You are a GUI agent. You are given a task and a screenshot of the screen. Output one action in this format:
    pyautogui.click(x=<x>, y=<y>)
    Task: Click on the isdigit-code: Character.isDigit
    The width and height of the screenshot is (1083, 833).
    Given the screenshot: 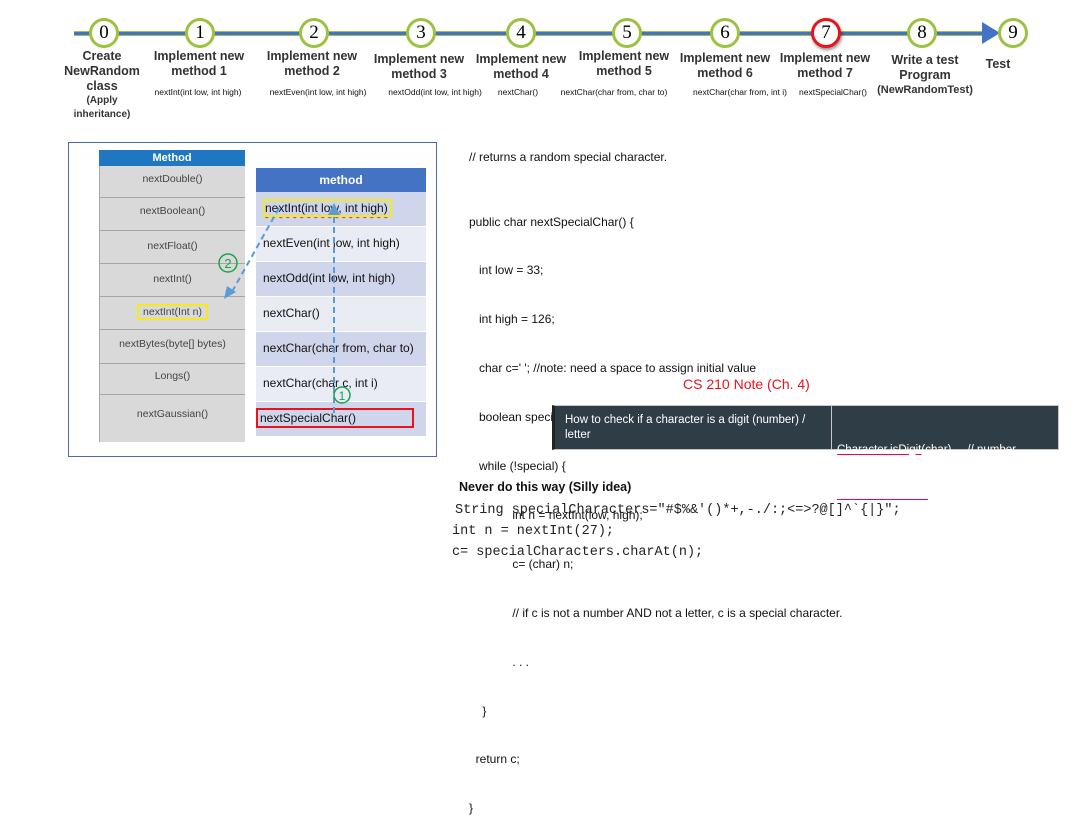 What is the action you would take?
    pyautogui.click(x=879, y=450)
    